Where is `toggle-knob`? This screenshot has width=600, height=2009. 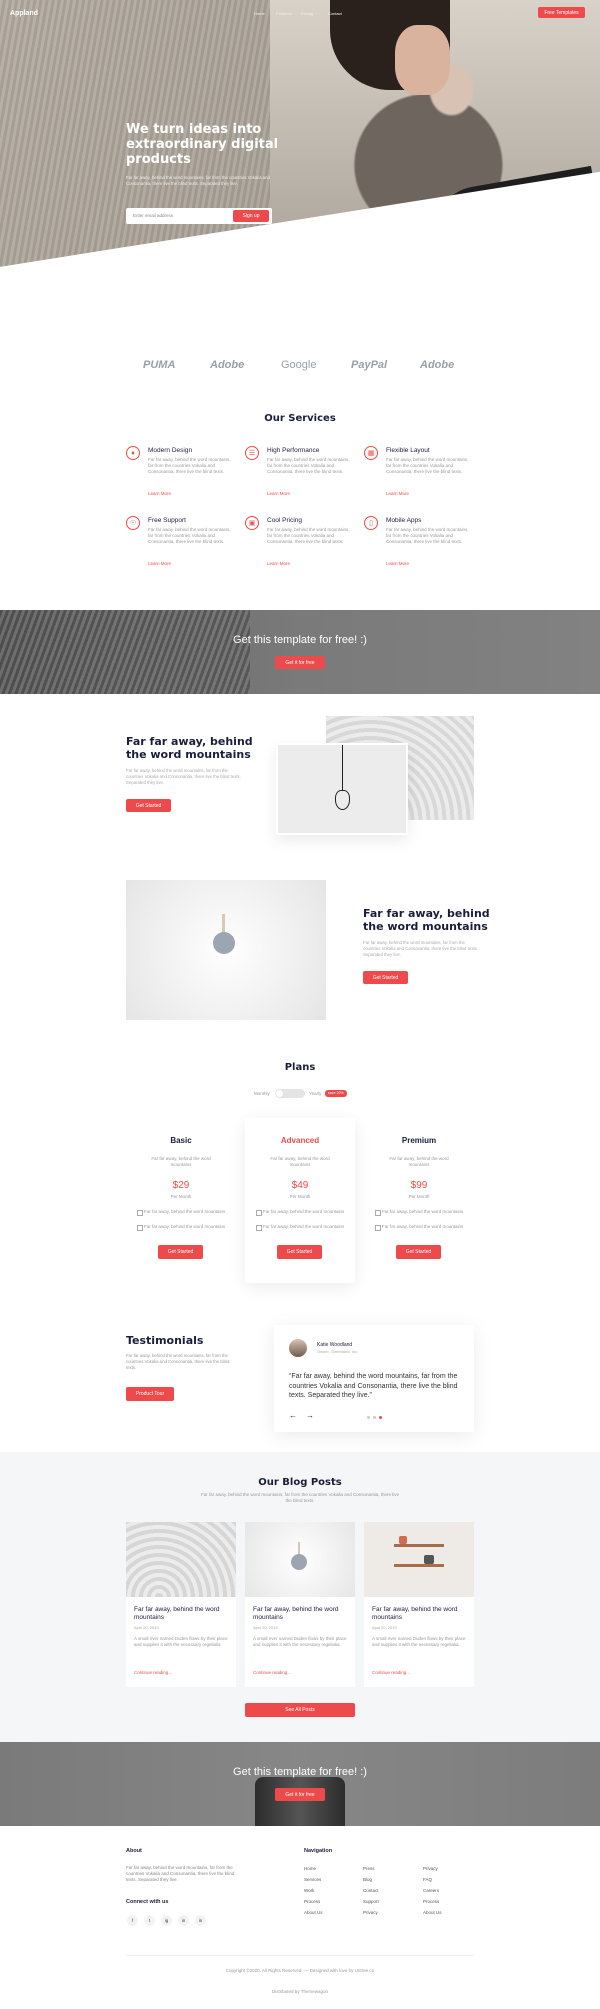 toggle-knob is located at coordinates (279, 1093).